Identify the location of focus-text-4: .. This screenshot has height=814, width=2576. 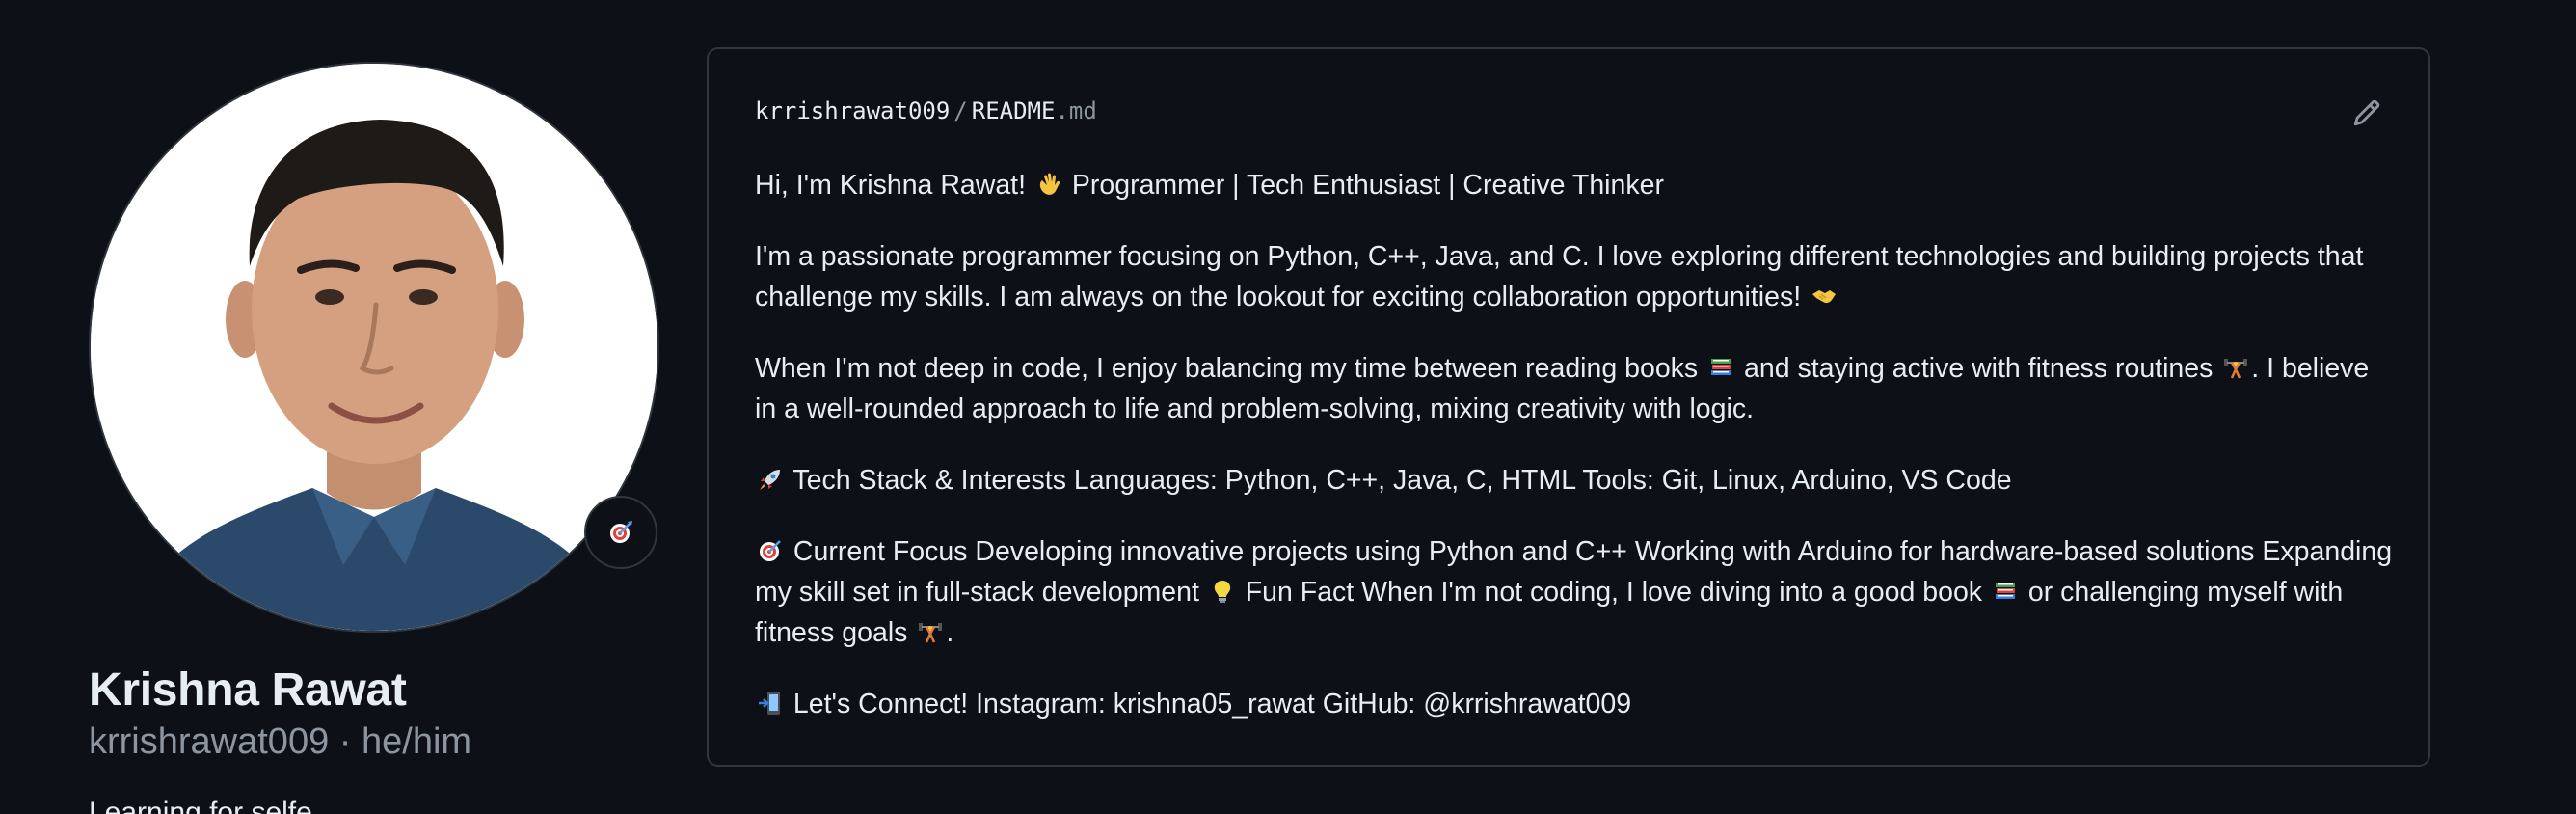
(950, 632).